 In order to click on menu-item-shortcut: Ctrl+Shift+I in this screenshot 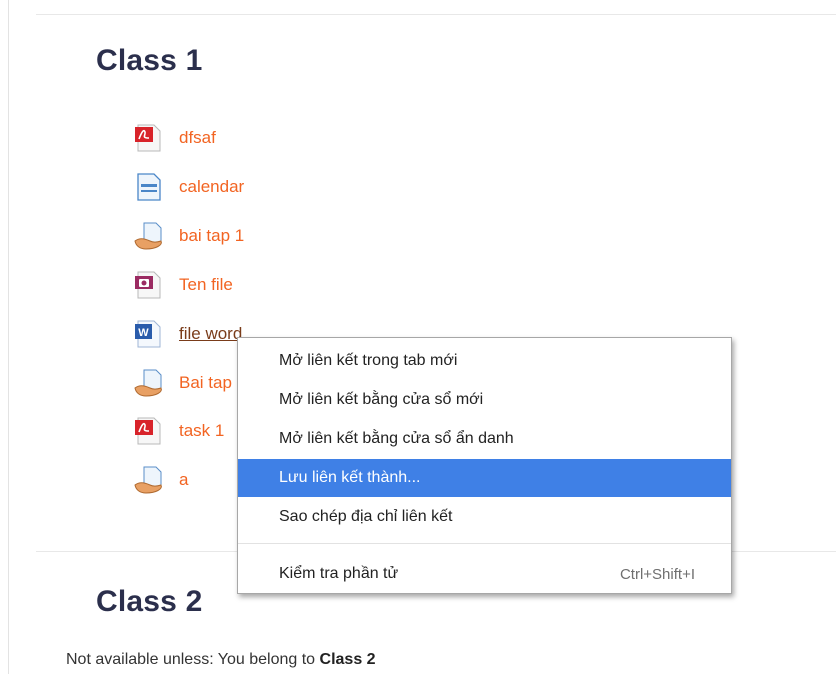, I will do `click(657, 574)`.